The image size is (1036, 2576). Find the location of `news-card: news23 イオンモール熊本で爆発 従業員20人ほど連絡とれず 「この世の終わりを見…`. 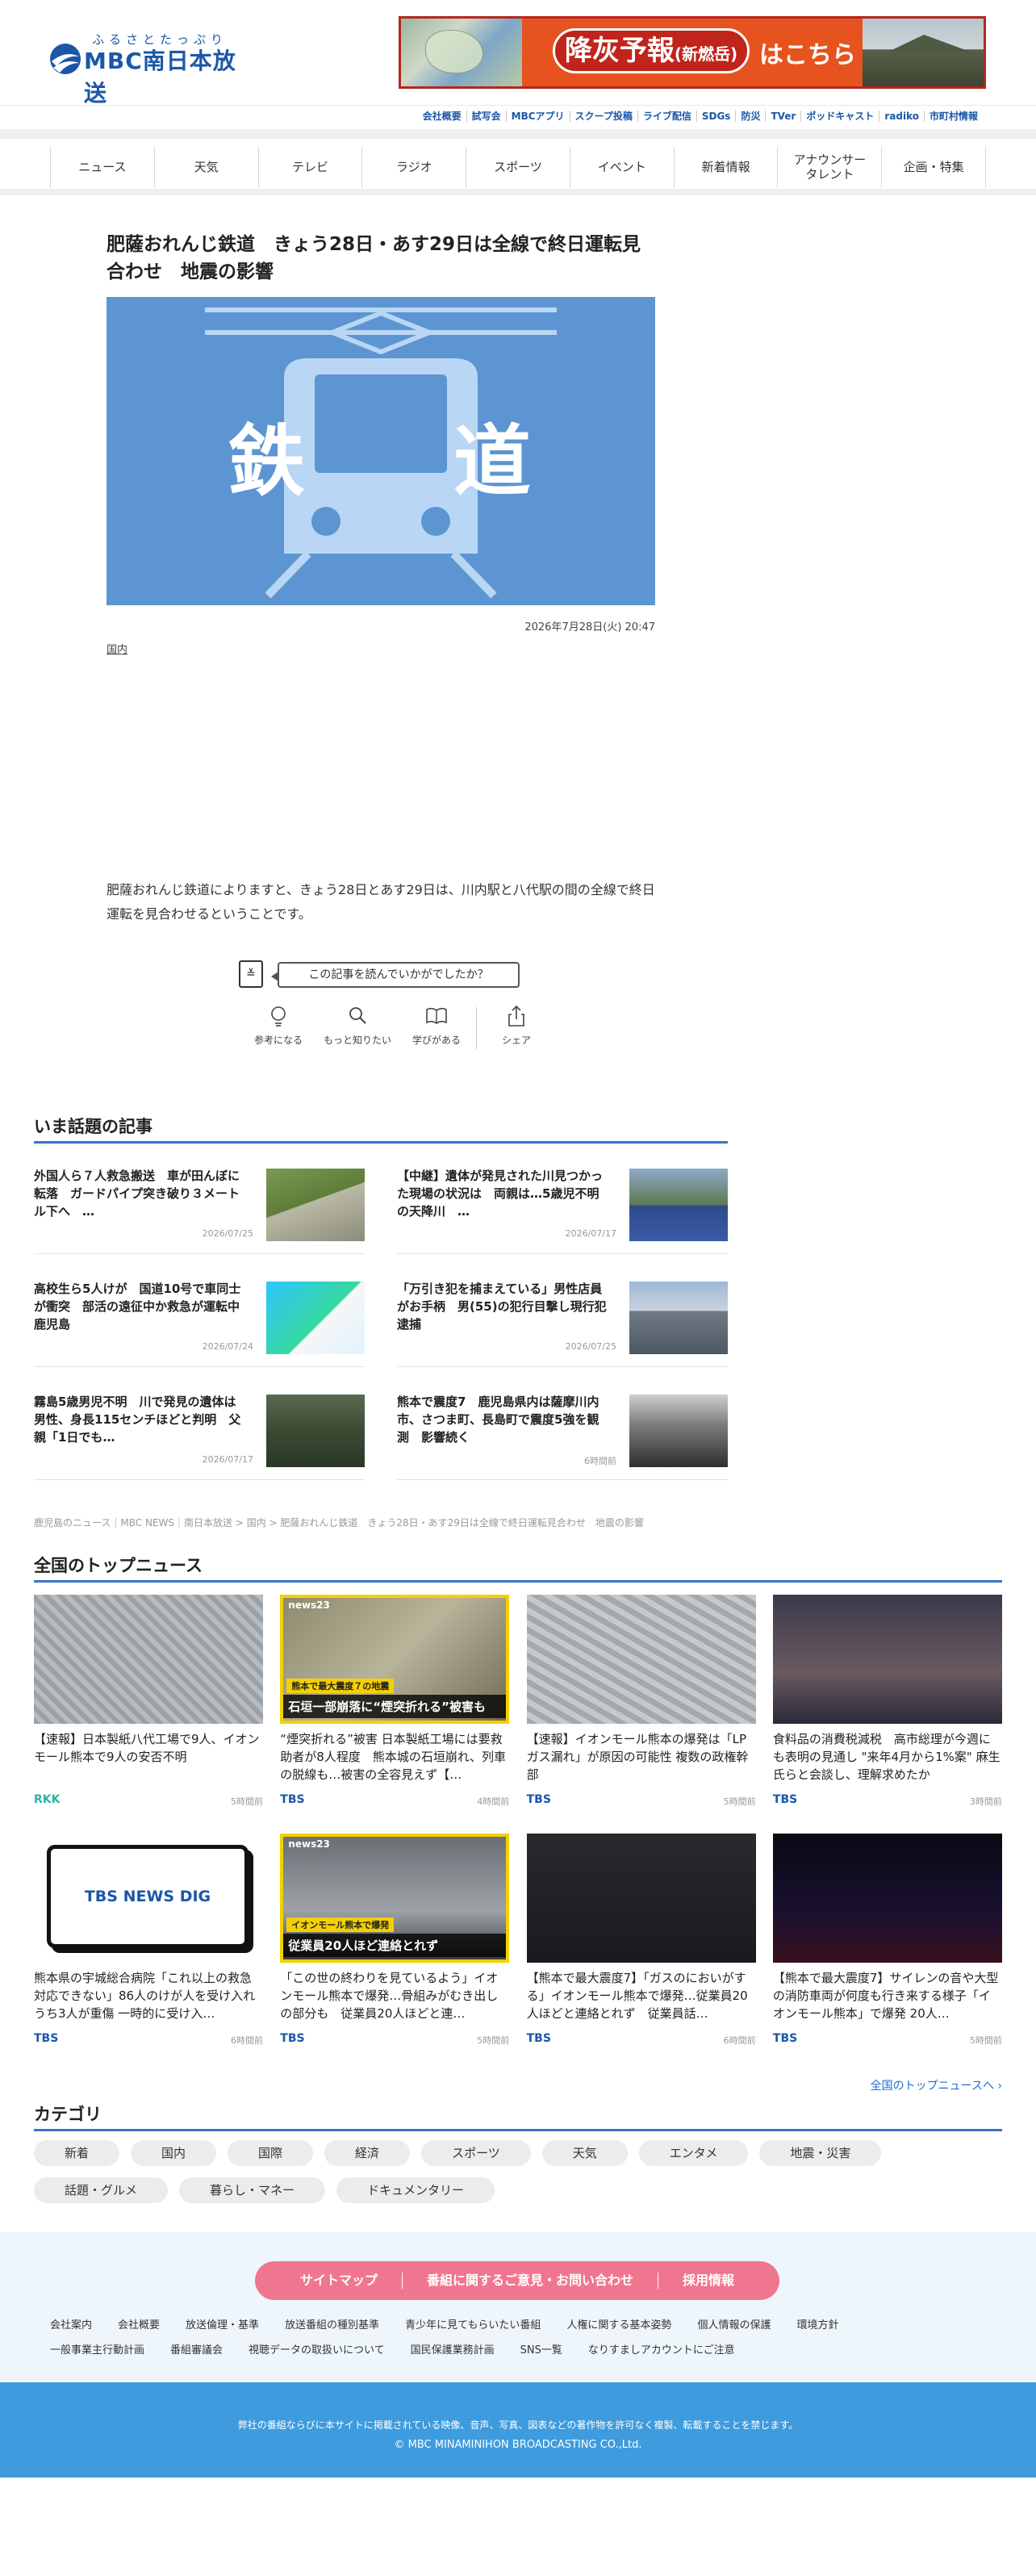

news-card: news23 イオンモール熊本で爆発 従業員20人ほど連絡とれず 「この世の終わりを見… is located at coordinates (395, 1947).